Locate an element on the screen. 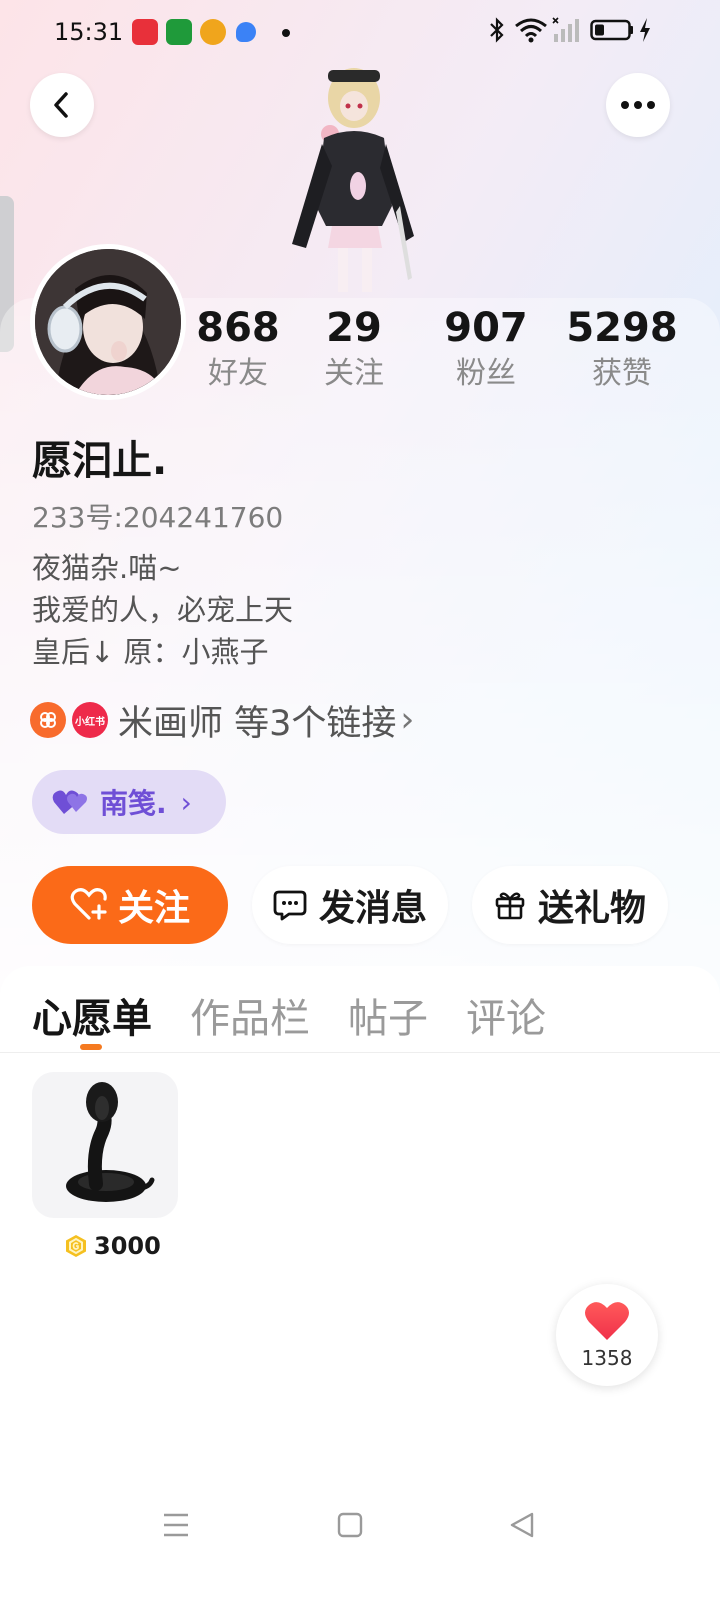 The image size is (720, 1612). stat-label: 关注 is located at coordinates (354, 373).